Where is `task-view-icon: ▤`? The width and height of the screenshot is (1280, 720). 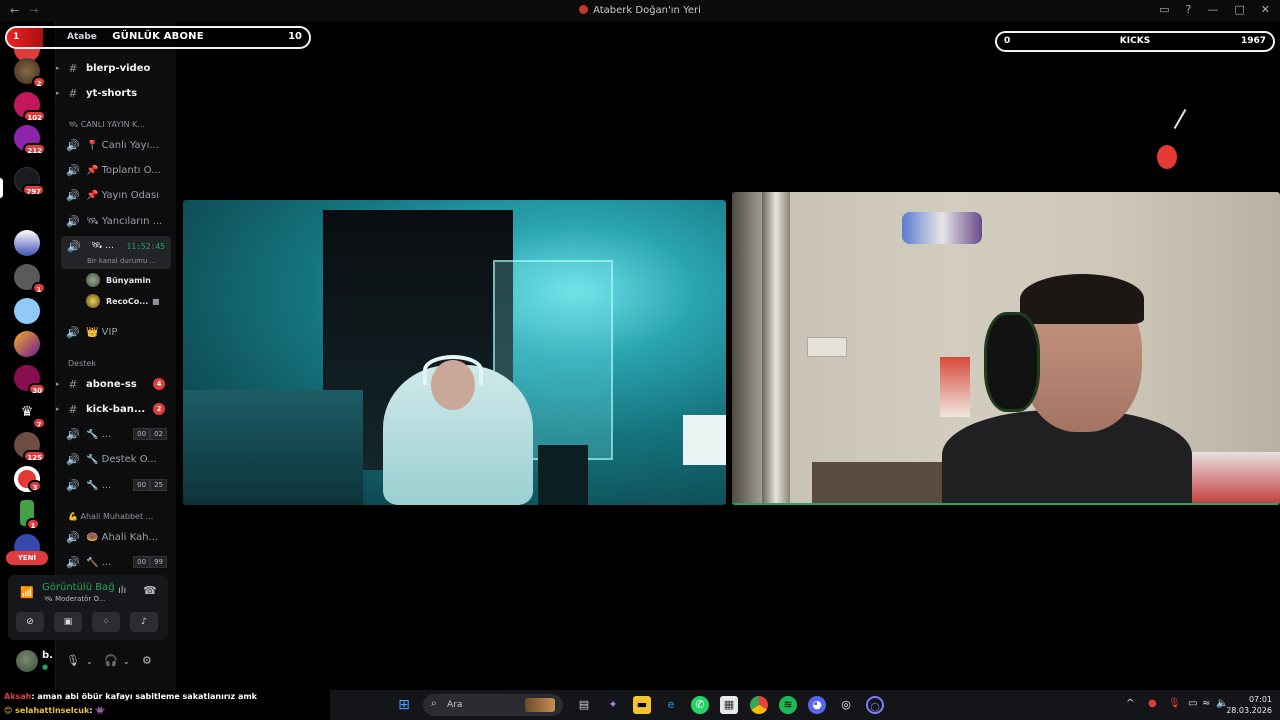 task-view-icon: ▤ is located at coordinates (584, 705).